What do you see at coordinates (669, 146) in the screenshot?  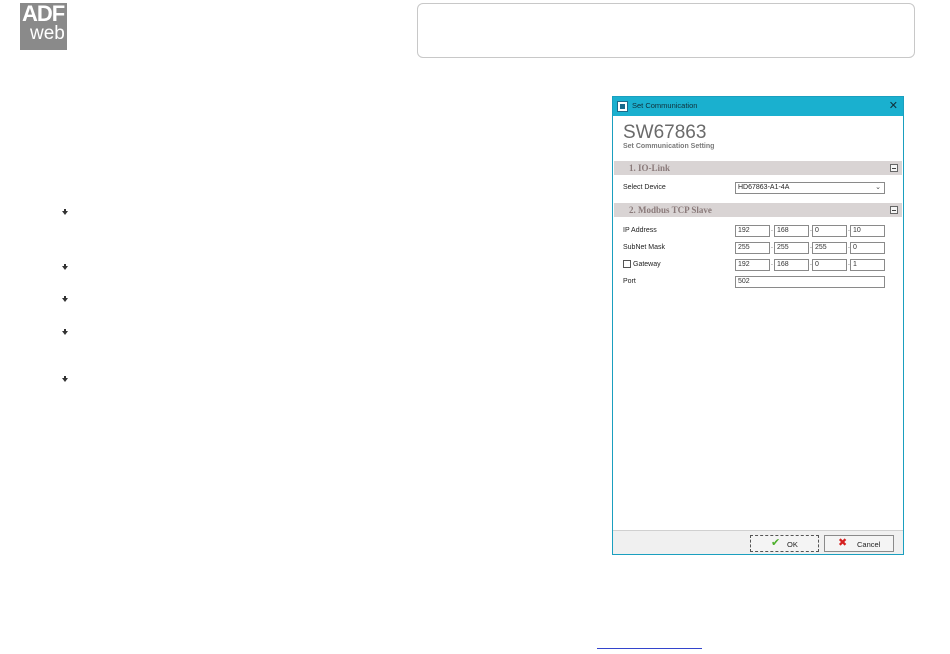 I see `app-subtitle: Set Communication Setting` at bounding box center [669, 146].